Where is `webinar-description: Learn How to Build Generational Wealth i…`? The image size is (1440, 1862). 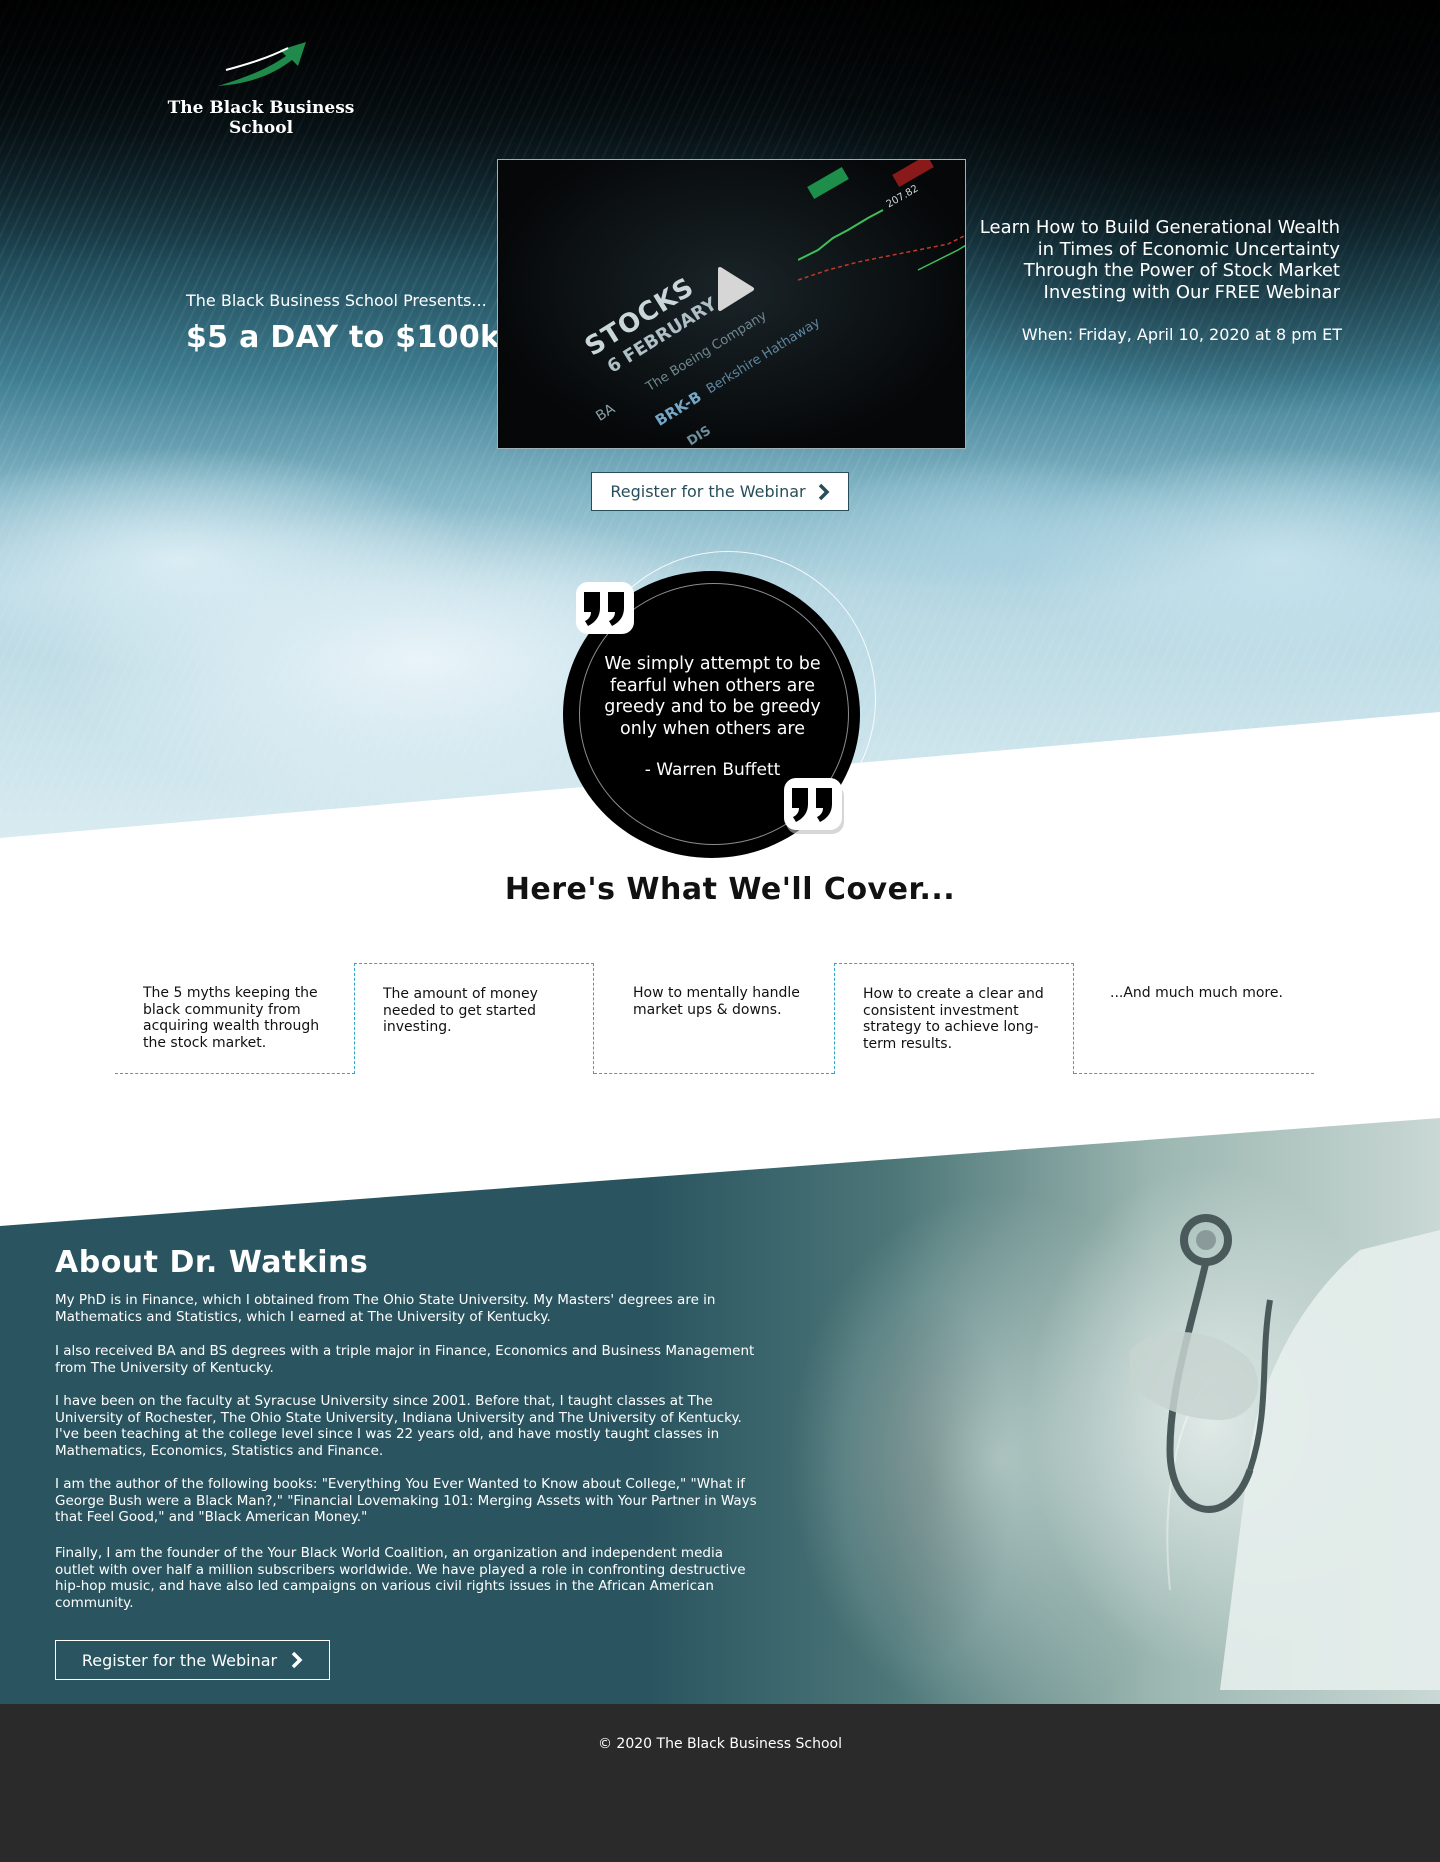
webinar-description: Learn How to Build Generational Wealth i… is located at coordinates (1159, 260).